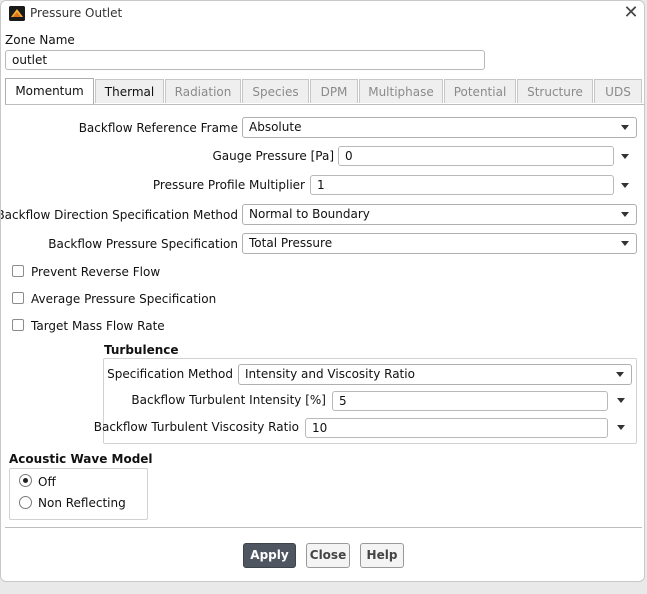 The width and height of the screenshot is (647, 594). What do you see at coordinates (439, 243) in the screenshot?
I see `backflow-pressure-spec-select: Total Pressure` at bounding box center [439, 243].